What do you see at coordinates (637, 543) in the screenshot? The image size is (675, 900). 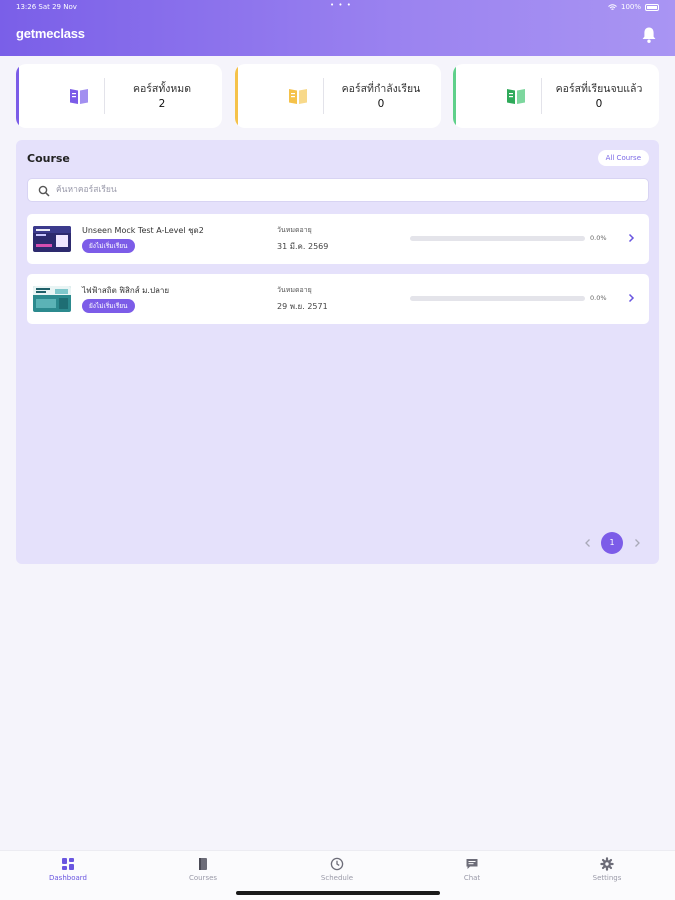 I see `pagination-next-icon` at bounding box center [637, 543].